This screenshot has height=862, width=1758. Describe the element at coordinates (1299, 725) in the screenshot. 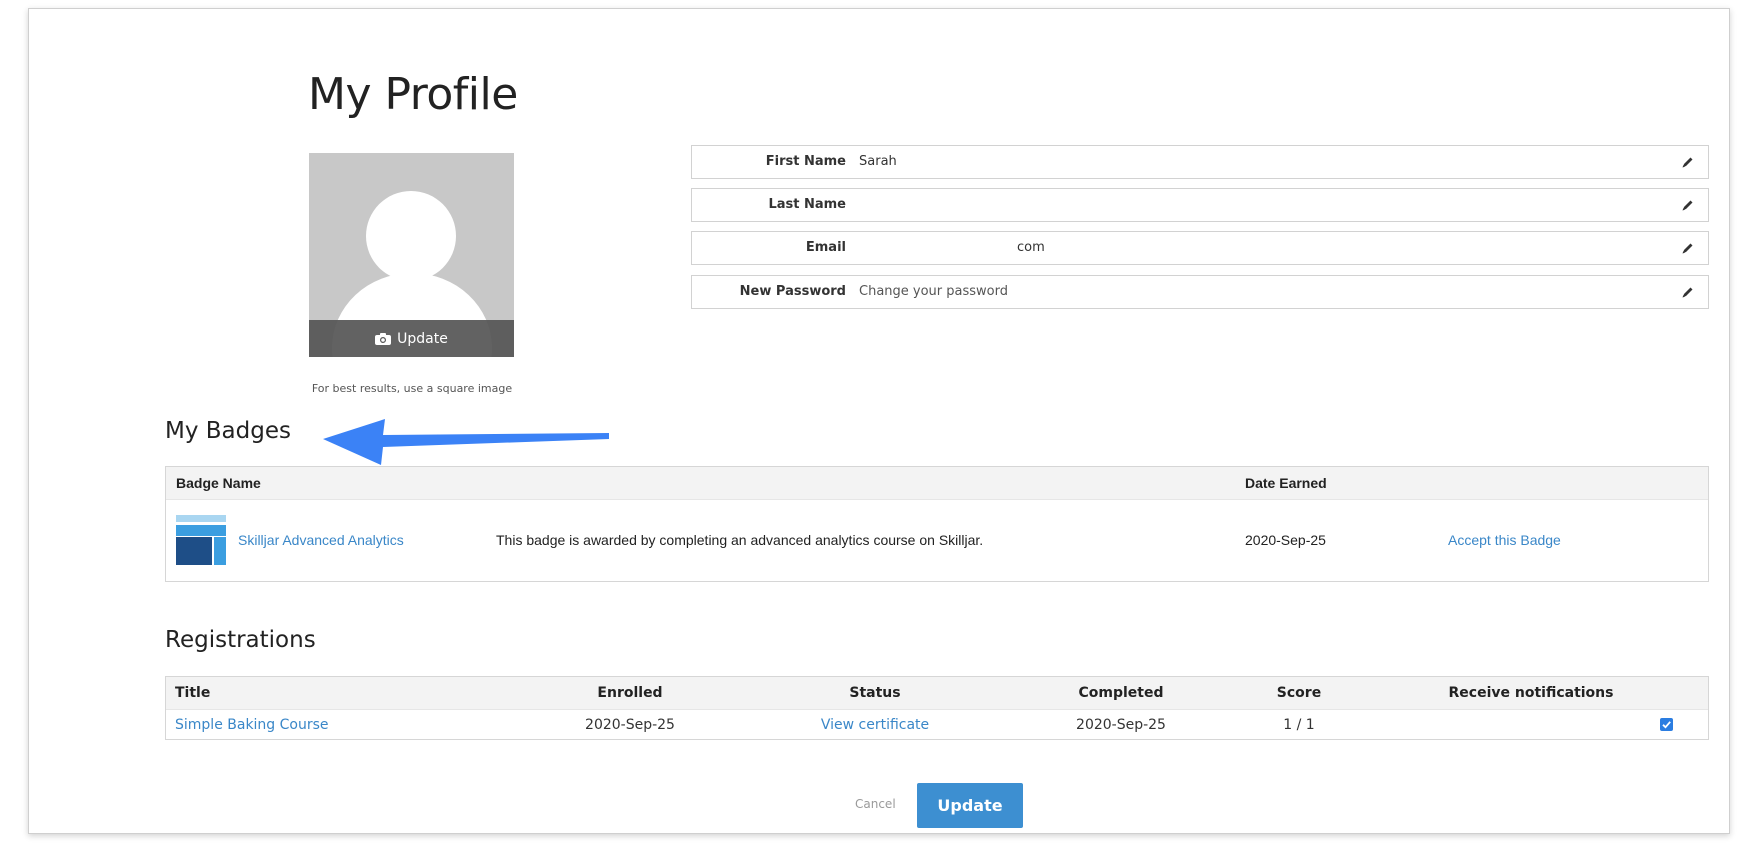

I see `score-value: 1 / 1` at that location.